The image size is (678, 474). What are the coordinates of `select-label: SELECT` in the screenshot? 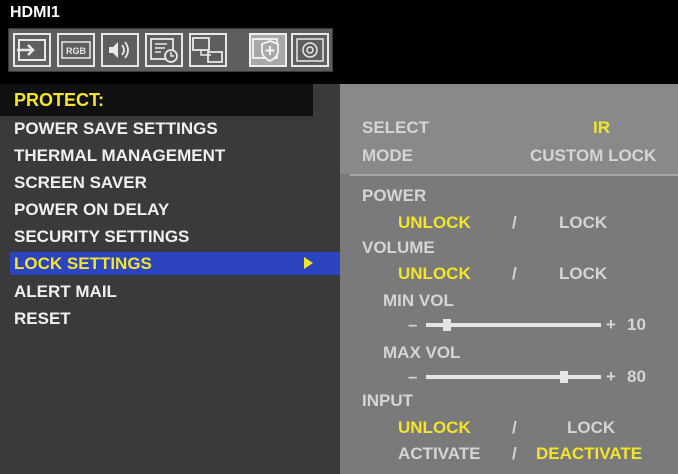 It's located at (396, 127).